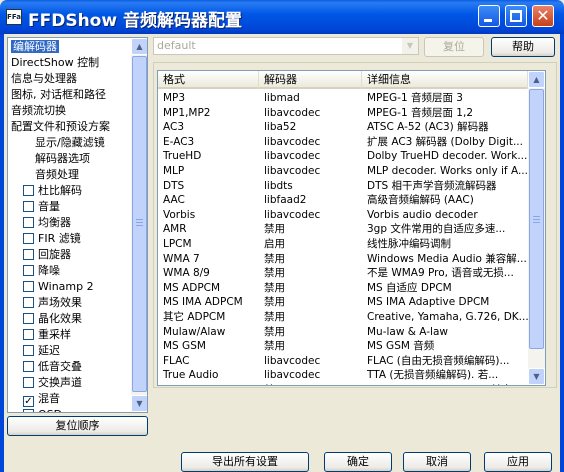 This screenshot has height=472, width=564. I want to click on cell-decoder: libfaad2, so click(310, 200).